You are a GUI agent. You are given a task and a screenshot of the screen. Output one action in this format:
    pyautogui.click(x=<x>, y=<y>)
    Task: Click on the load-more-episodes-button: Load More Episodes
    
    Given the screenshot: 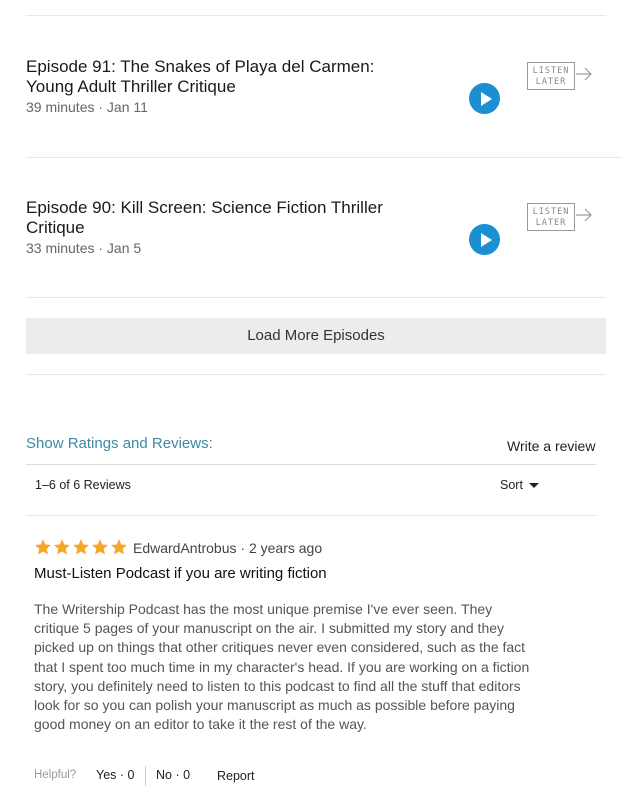 What is the action you would take?
    pyautogui.click(x=316, y=336)
    